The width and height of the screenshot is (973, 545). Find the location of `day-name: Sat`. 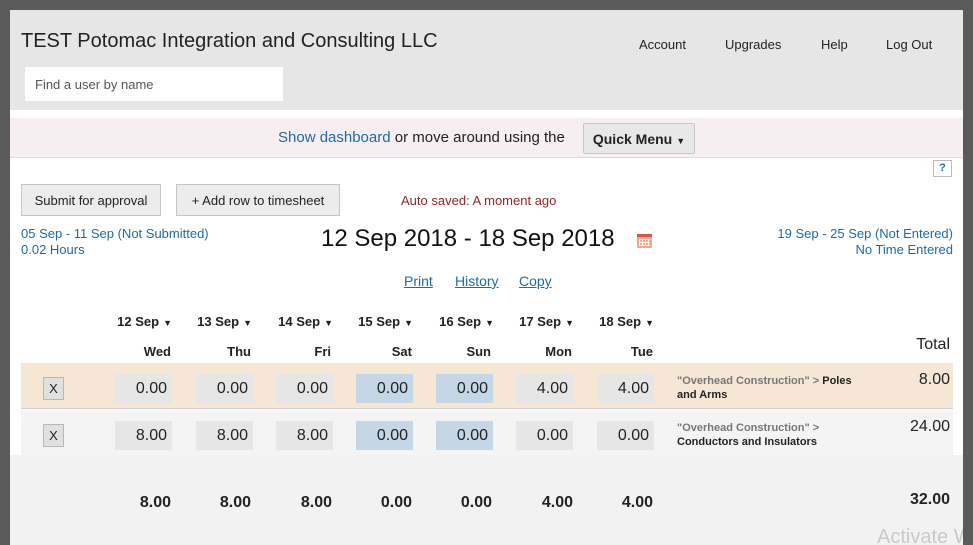

day-name: Sat is located at coordinates (401, 351).